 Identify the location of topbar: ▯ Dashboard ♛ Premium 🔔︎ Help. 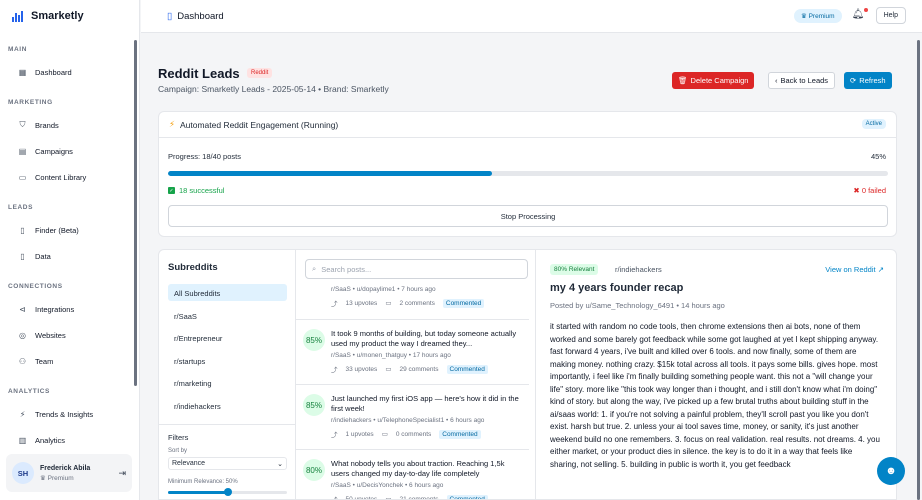
(531, 16).